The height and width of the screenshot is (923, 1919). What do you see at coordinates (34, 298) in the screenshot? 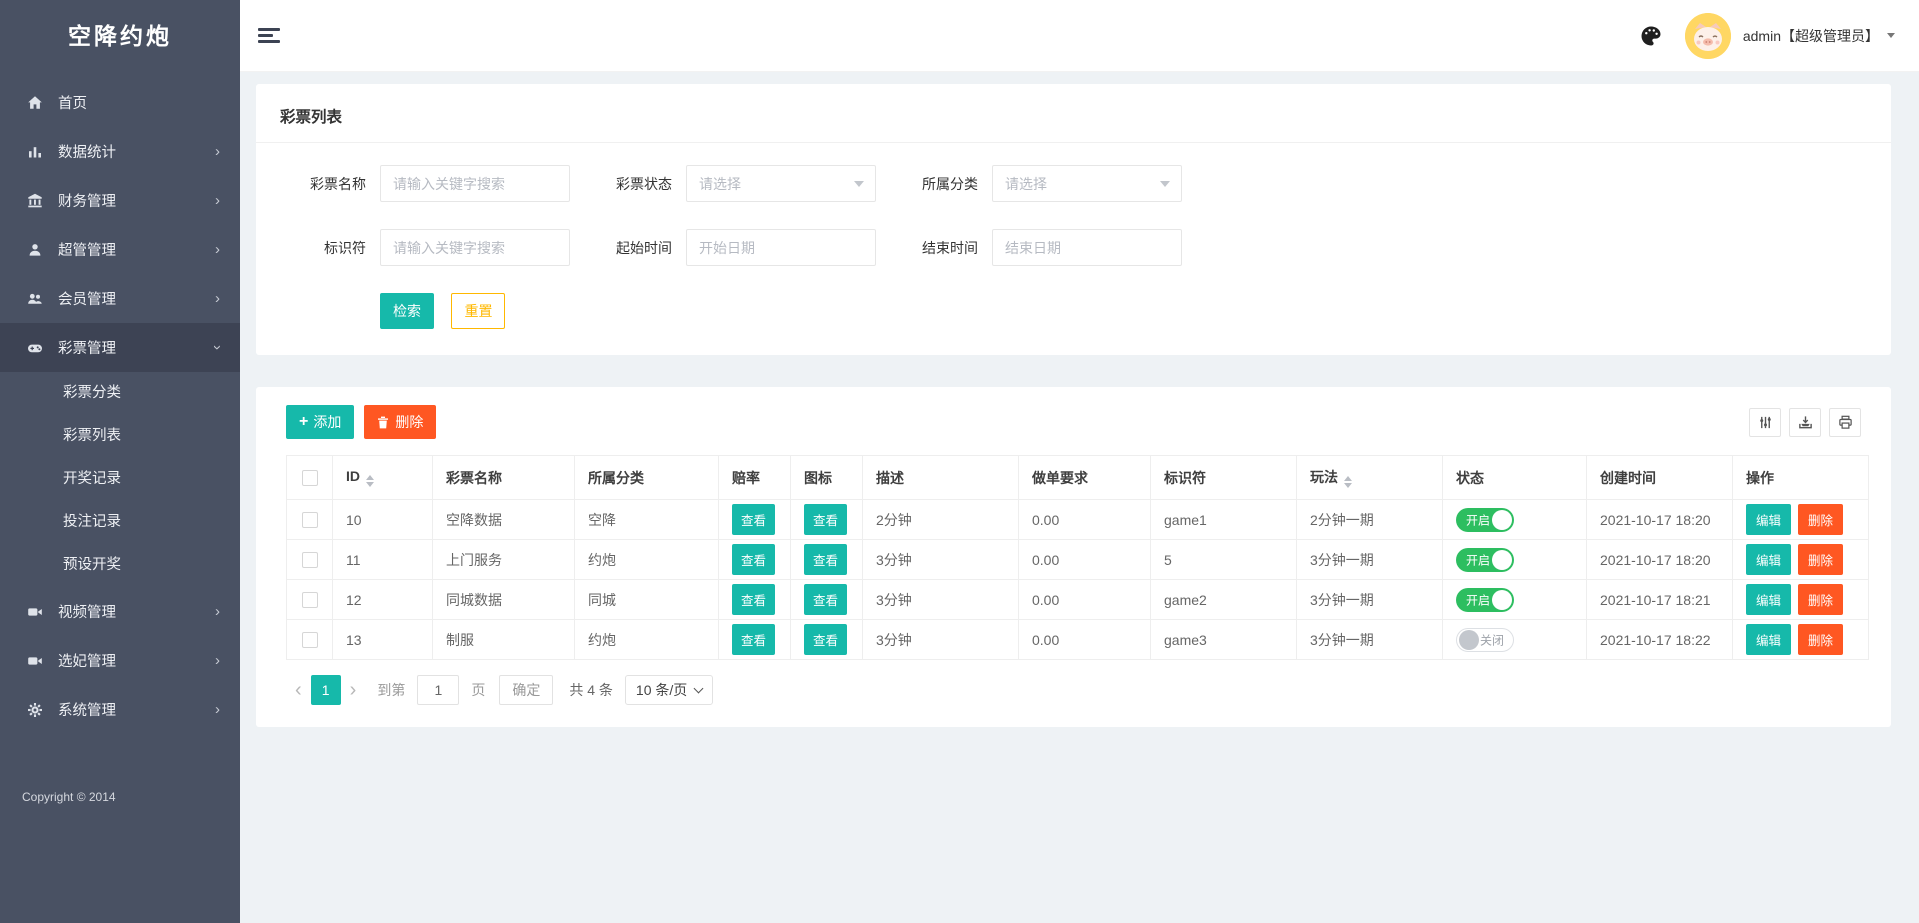
I see `users-icon` at bounding box center [34, 298].